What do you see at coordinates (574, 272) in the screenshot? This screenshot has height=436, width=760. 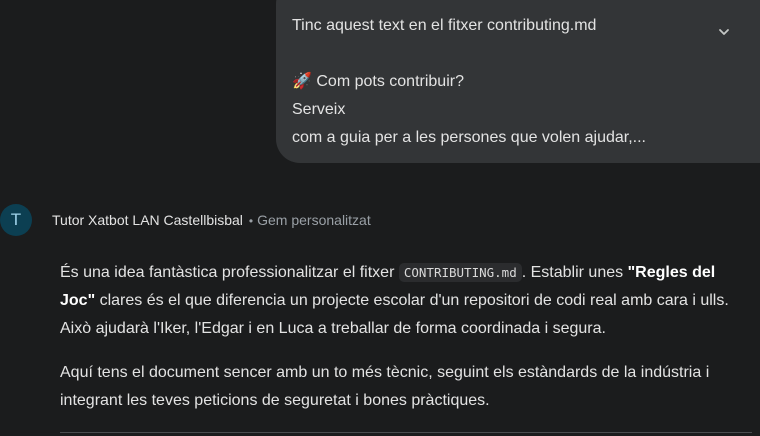 I see `response-text: . Establir unes` at bounding box center [574, 272].